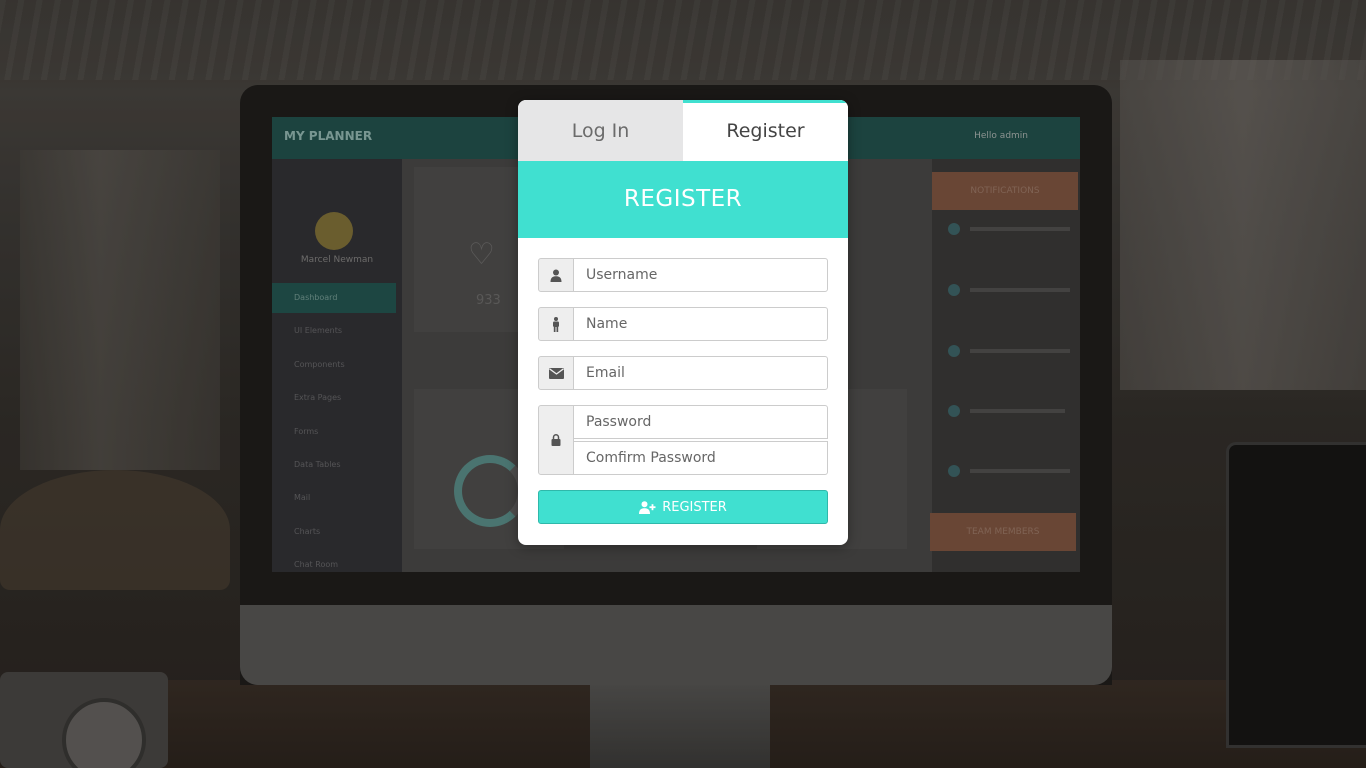 The height and width of the screenshot is (768, 1366). I want to click on email-field-group, so click(683, 373).